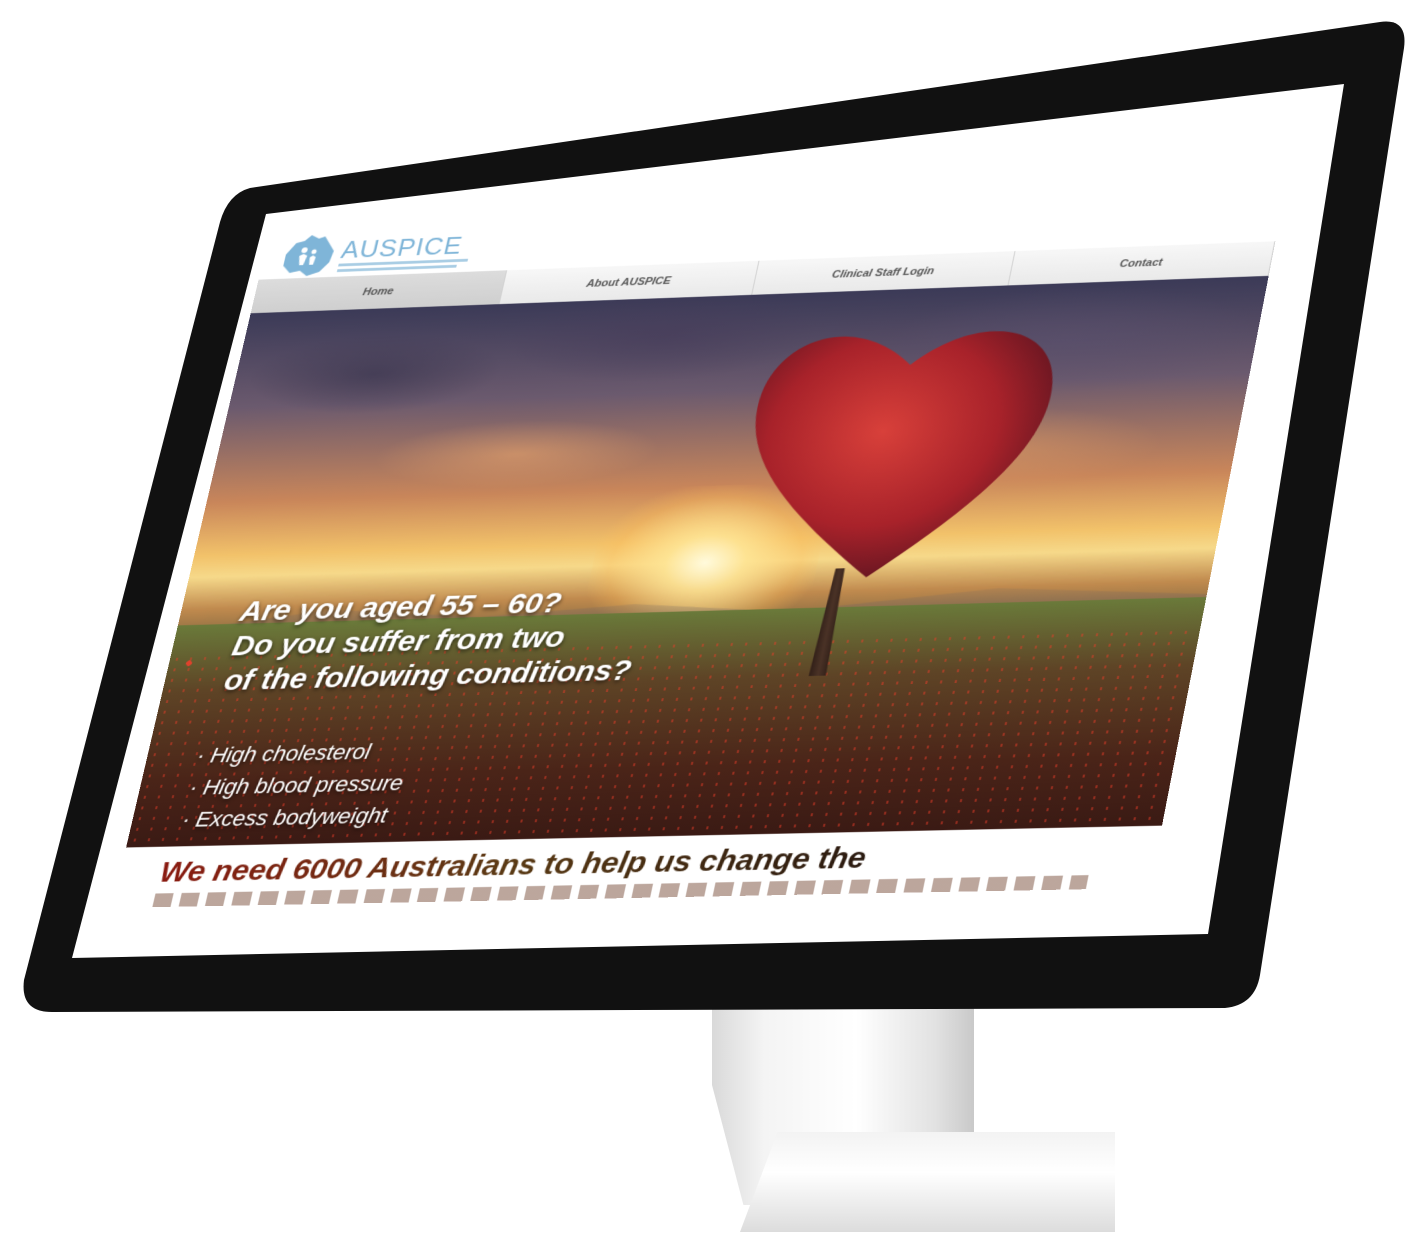 The image size is (1423, 1254). I want to click on condition-item: · High cholesterol, so click(284, 753).